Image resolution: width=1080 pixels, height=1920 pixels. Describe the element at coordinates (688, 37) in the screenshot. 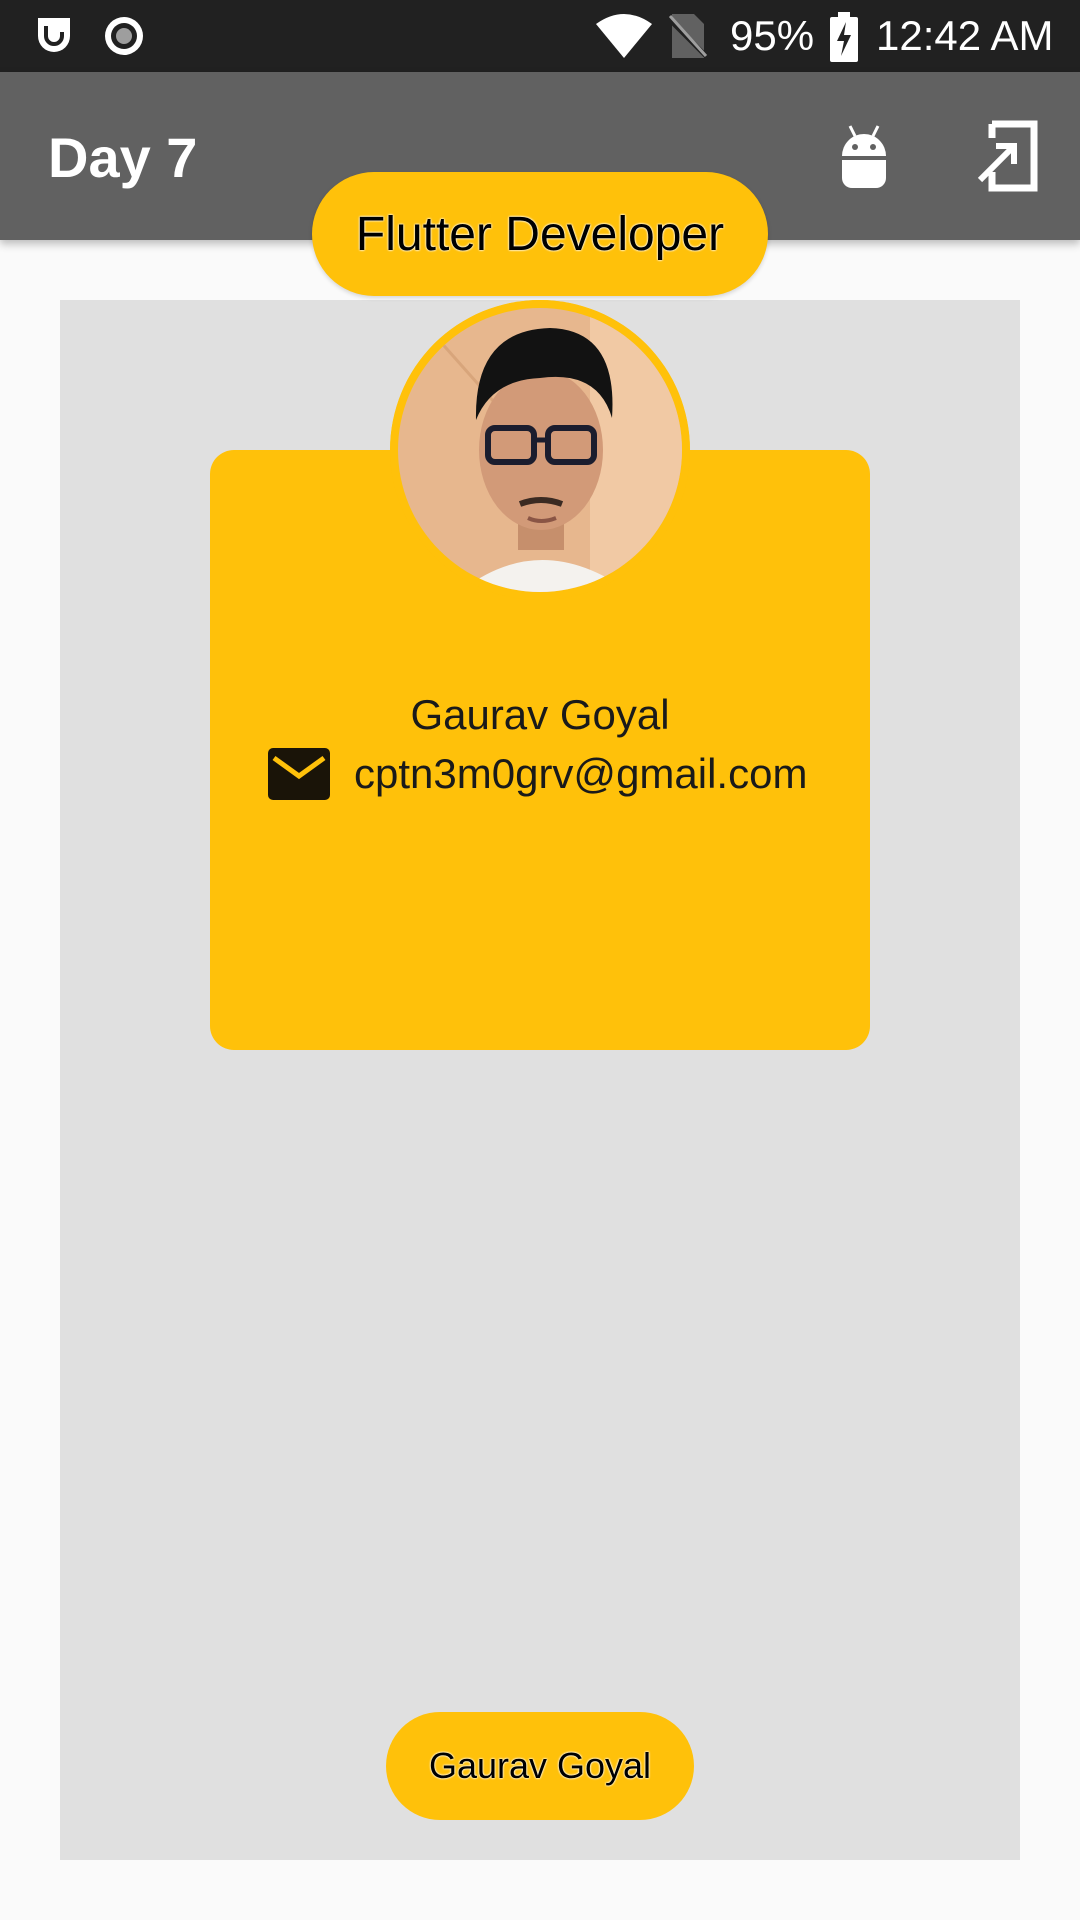

I see `no-sim-icon` at that location.